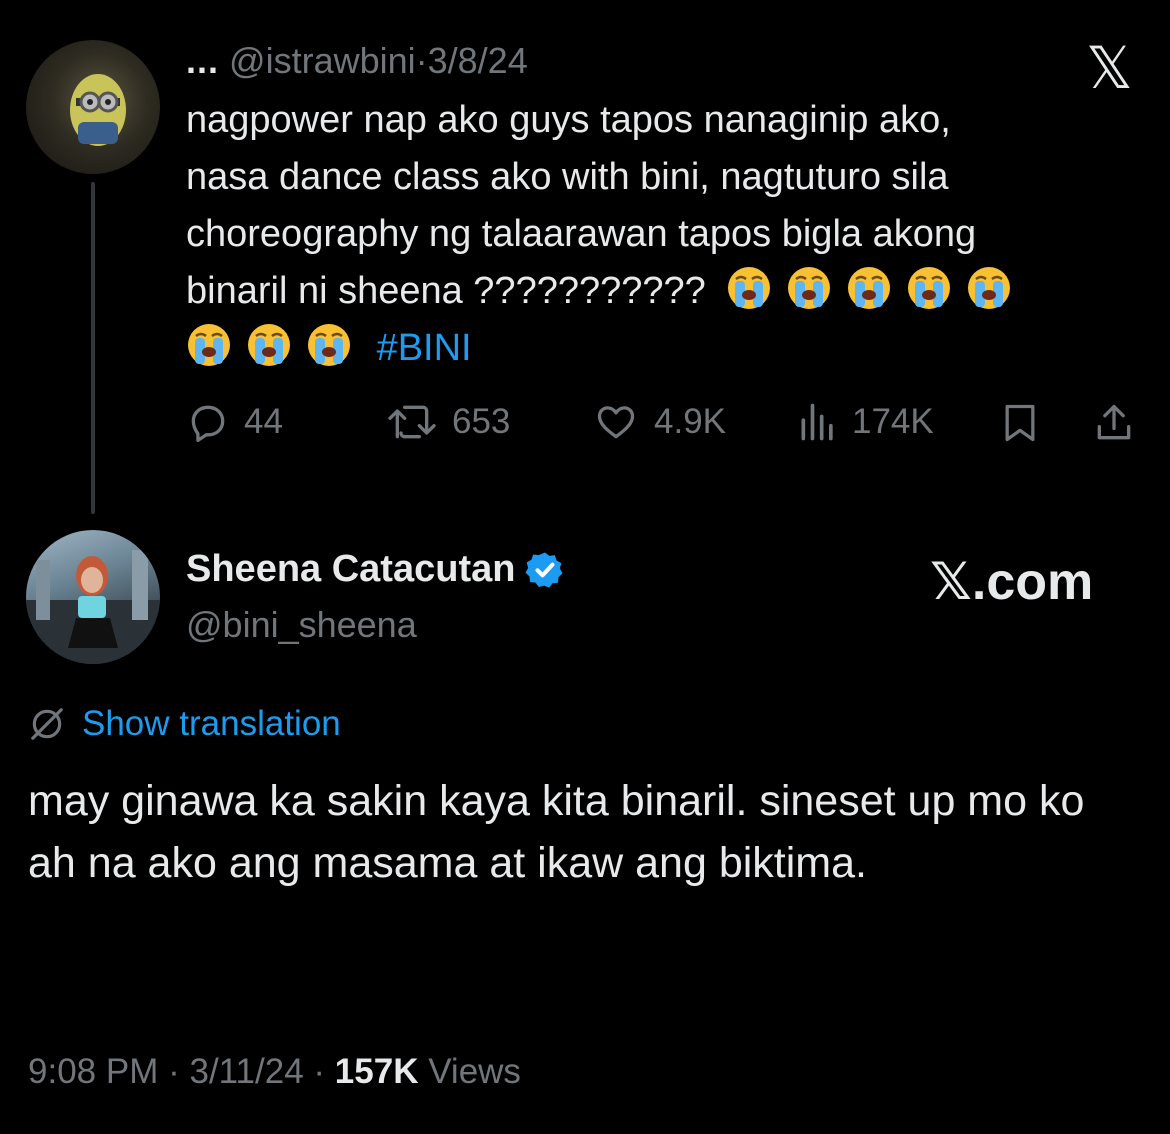 This screenshot has height=1134, width=1170. I want to click on show-translation-label: Show translation, so click(211, 724).